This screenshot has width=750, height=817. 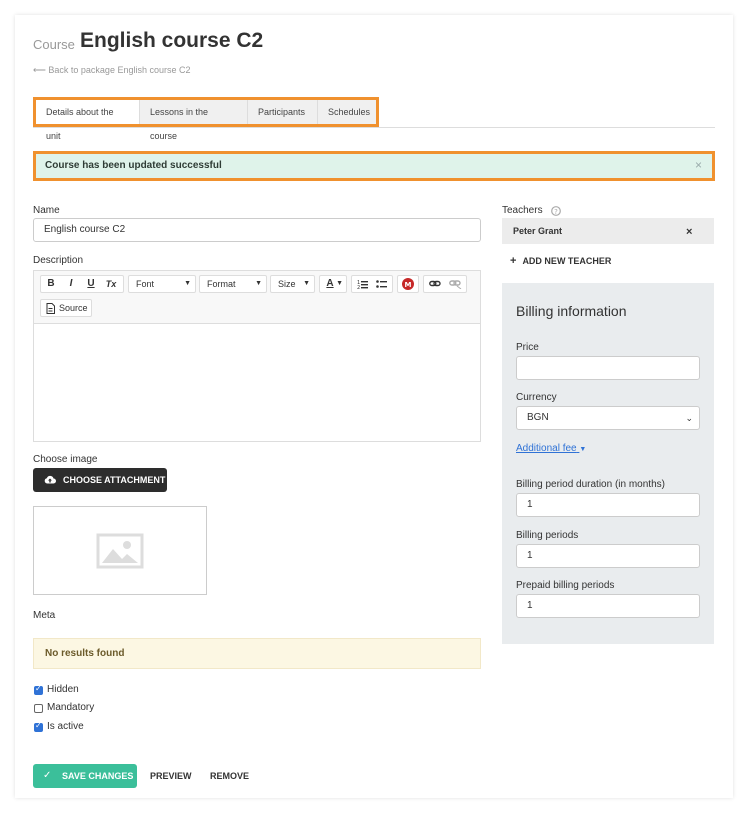 I want to click on page-title: English course C2, so click(x=171, y=41).